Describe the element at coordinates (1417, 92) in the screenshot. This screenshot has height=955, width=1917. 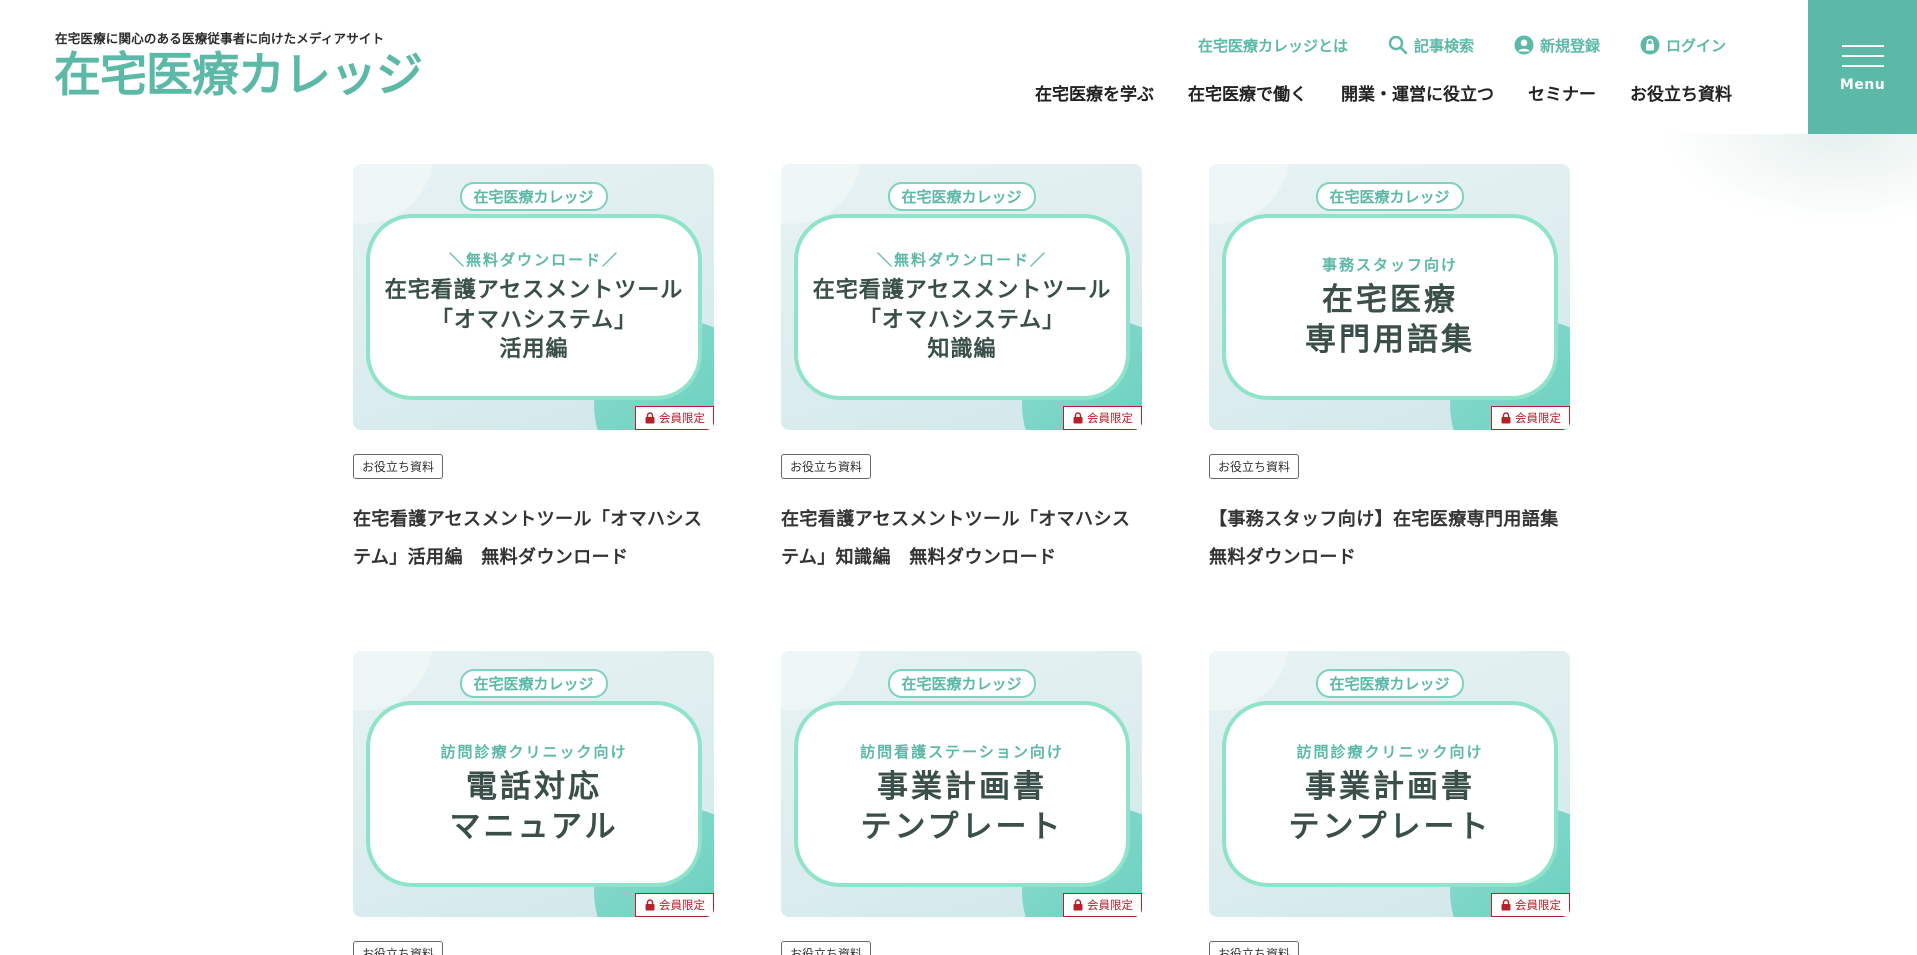
I see `nav-business: 開業・運営に役立つ` at that location.